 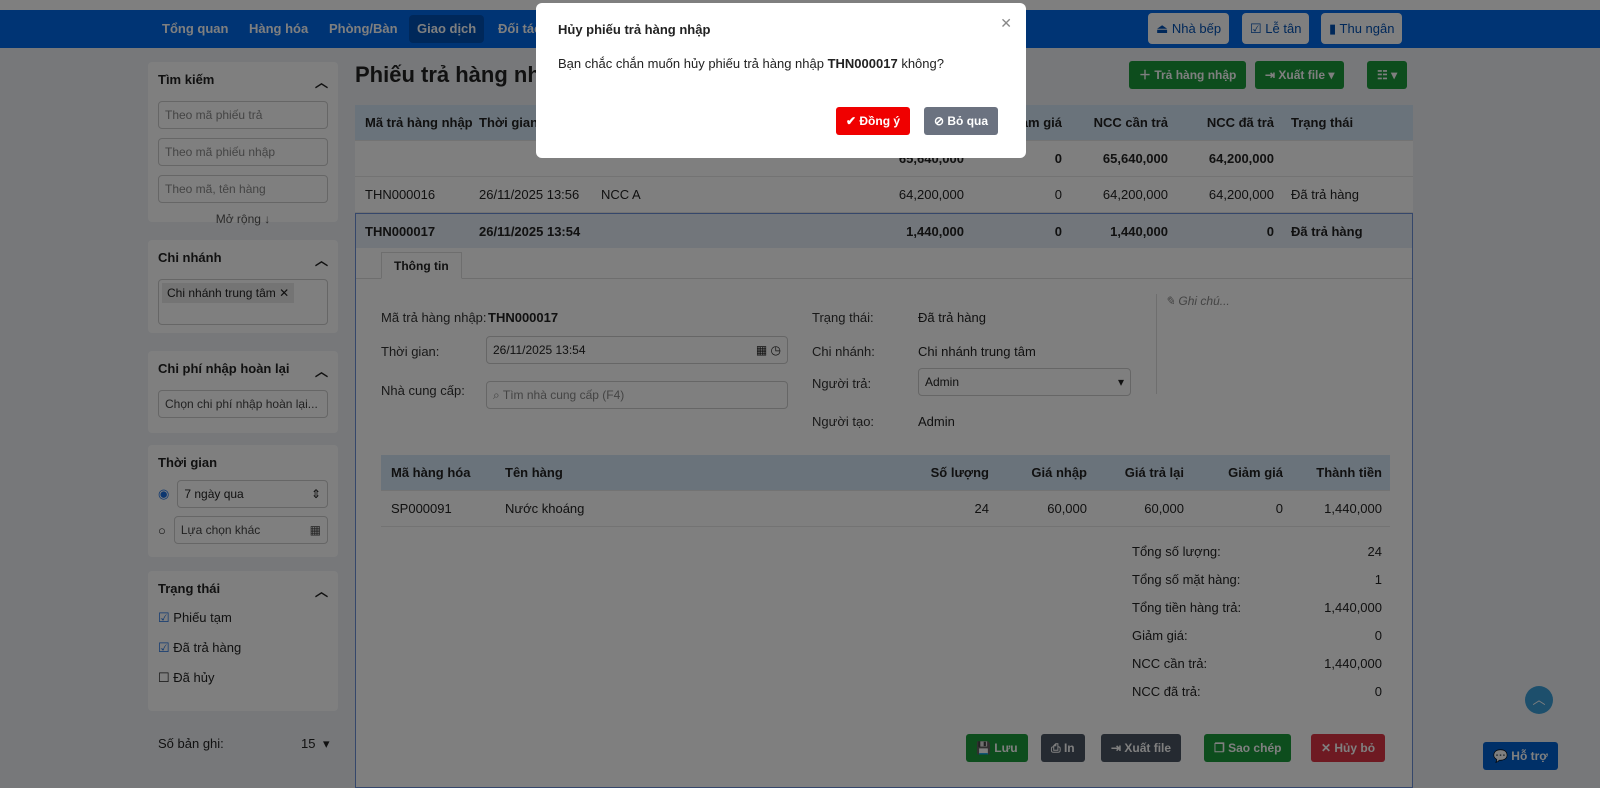 I want to click on close-icon: ✕, so click(x=1006, y=23).